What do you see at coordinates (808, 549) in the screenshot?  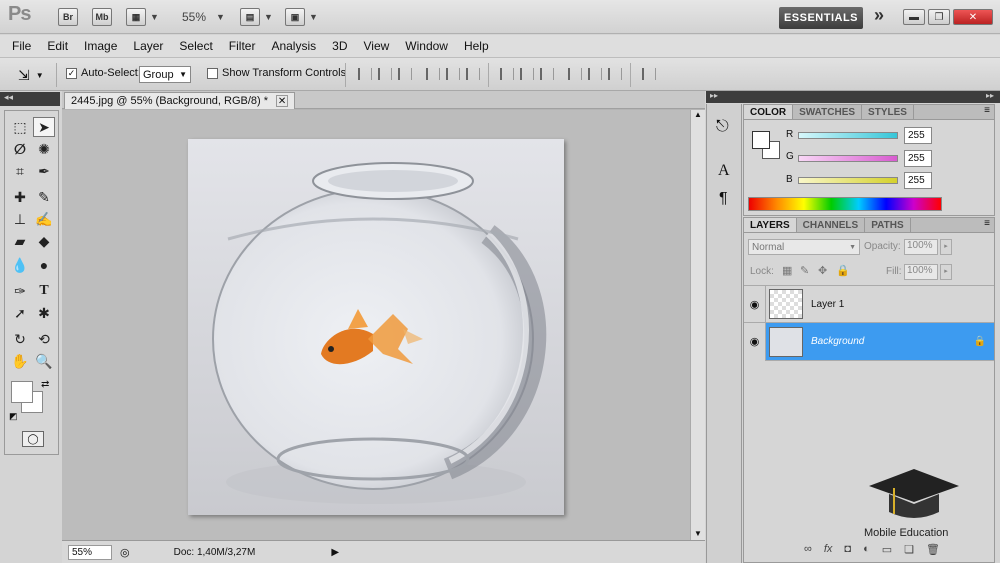 I see `link-layers-icon: ∞` at bounding box center [808, 549].